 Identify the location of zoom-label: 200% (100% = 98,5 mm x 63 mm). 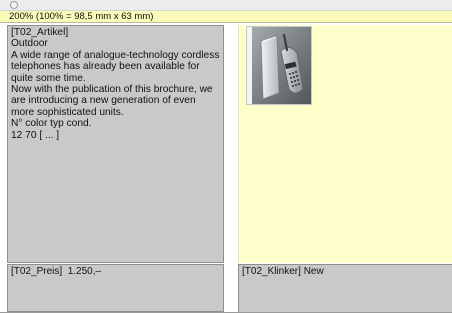
(81, 16).